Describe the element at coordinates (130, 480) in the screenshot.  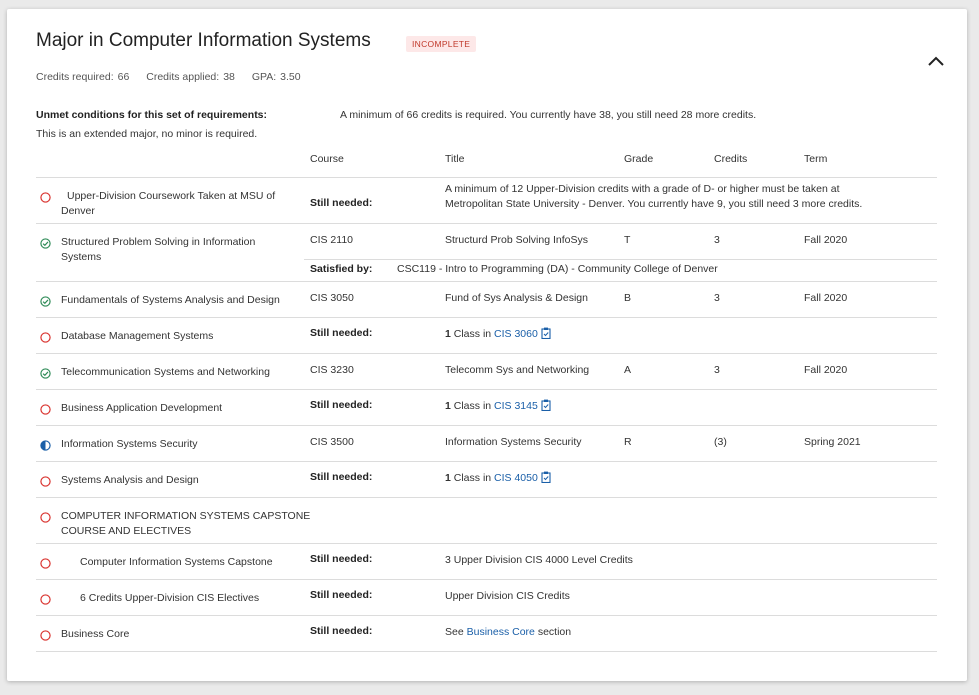
I see `requirement-name: Systems Analysis and Design` at that location.